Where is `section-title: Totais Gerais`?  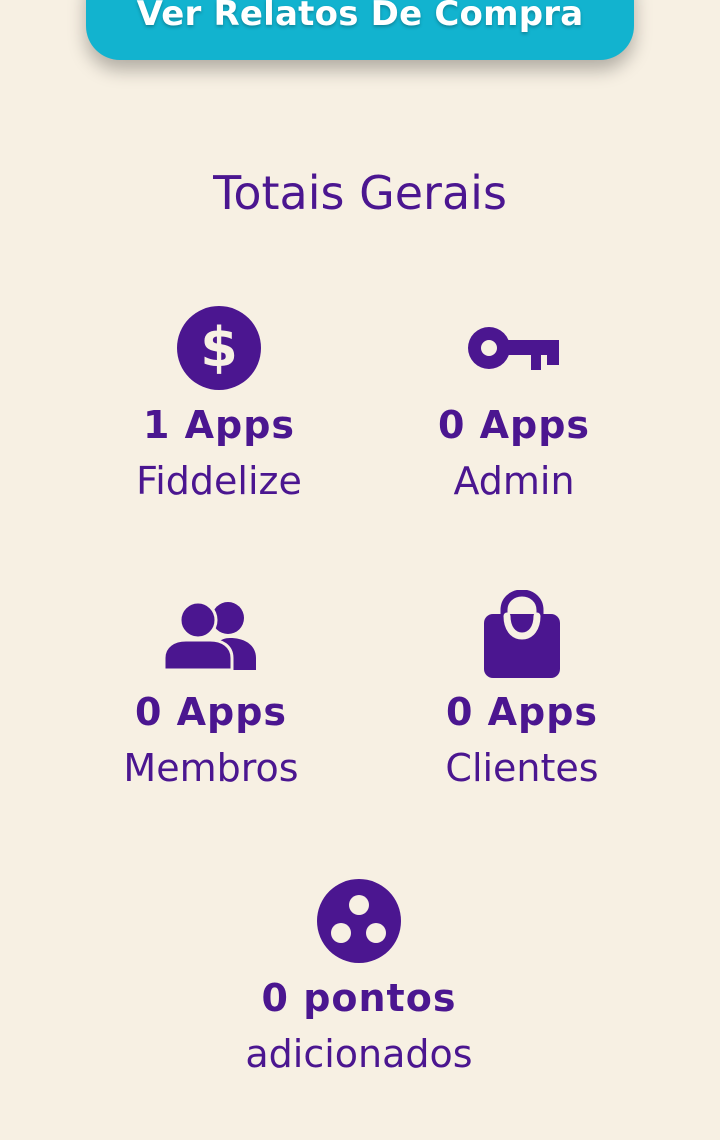 section-title: Totais Gerais is located at coordinates (360, 193).